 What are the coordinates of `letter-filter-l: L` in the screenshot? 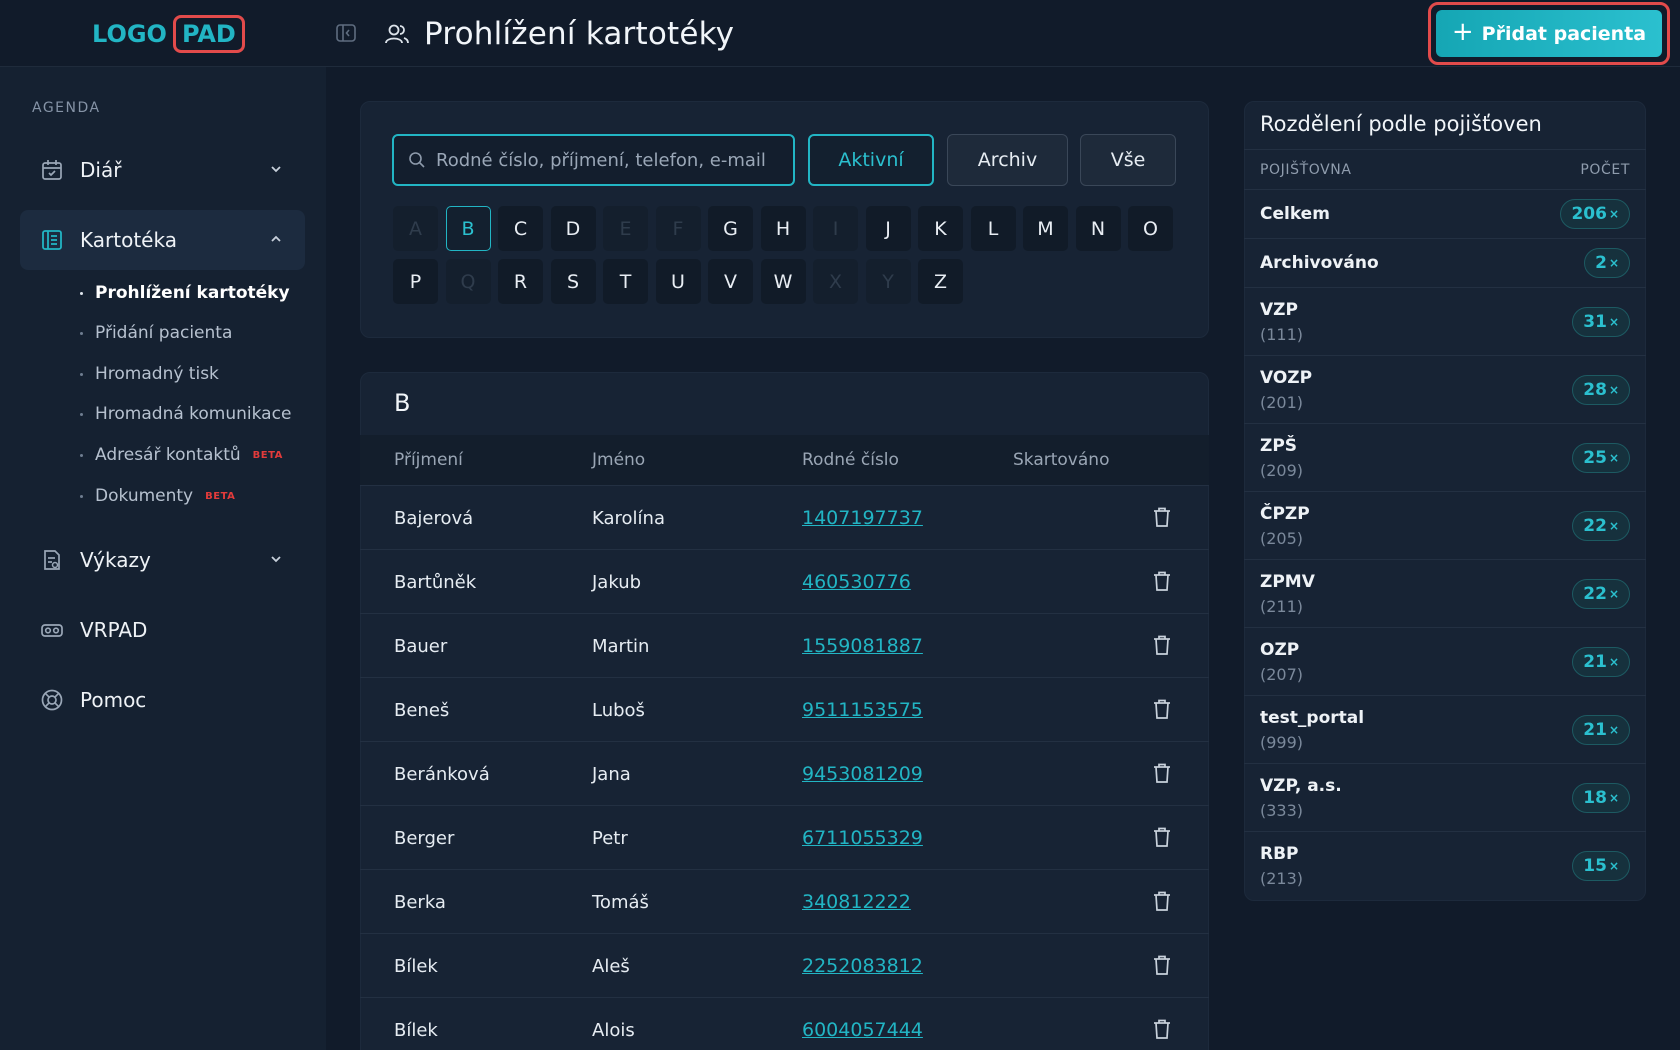 It's located at (993, 228).